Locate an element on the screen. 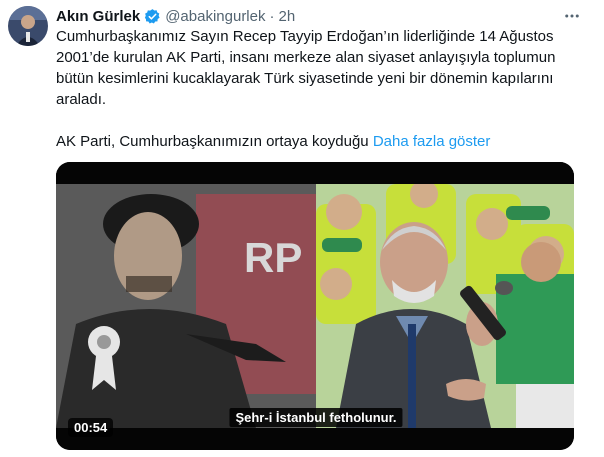  tweet-header: Akın Gürlek @abakingurlek · 2h is located at coordinates (175, 16).